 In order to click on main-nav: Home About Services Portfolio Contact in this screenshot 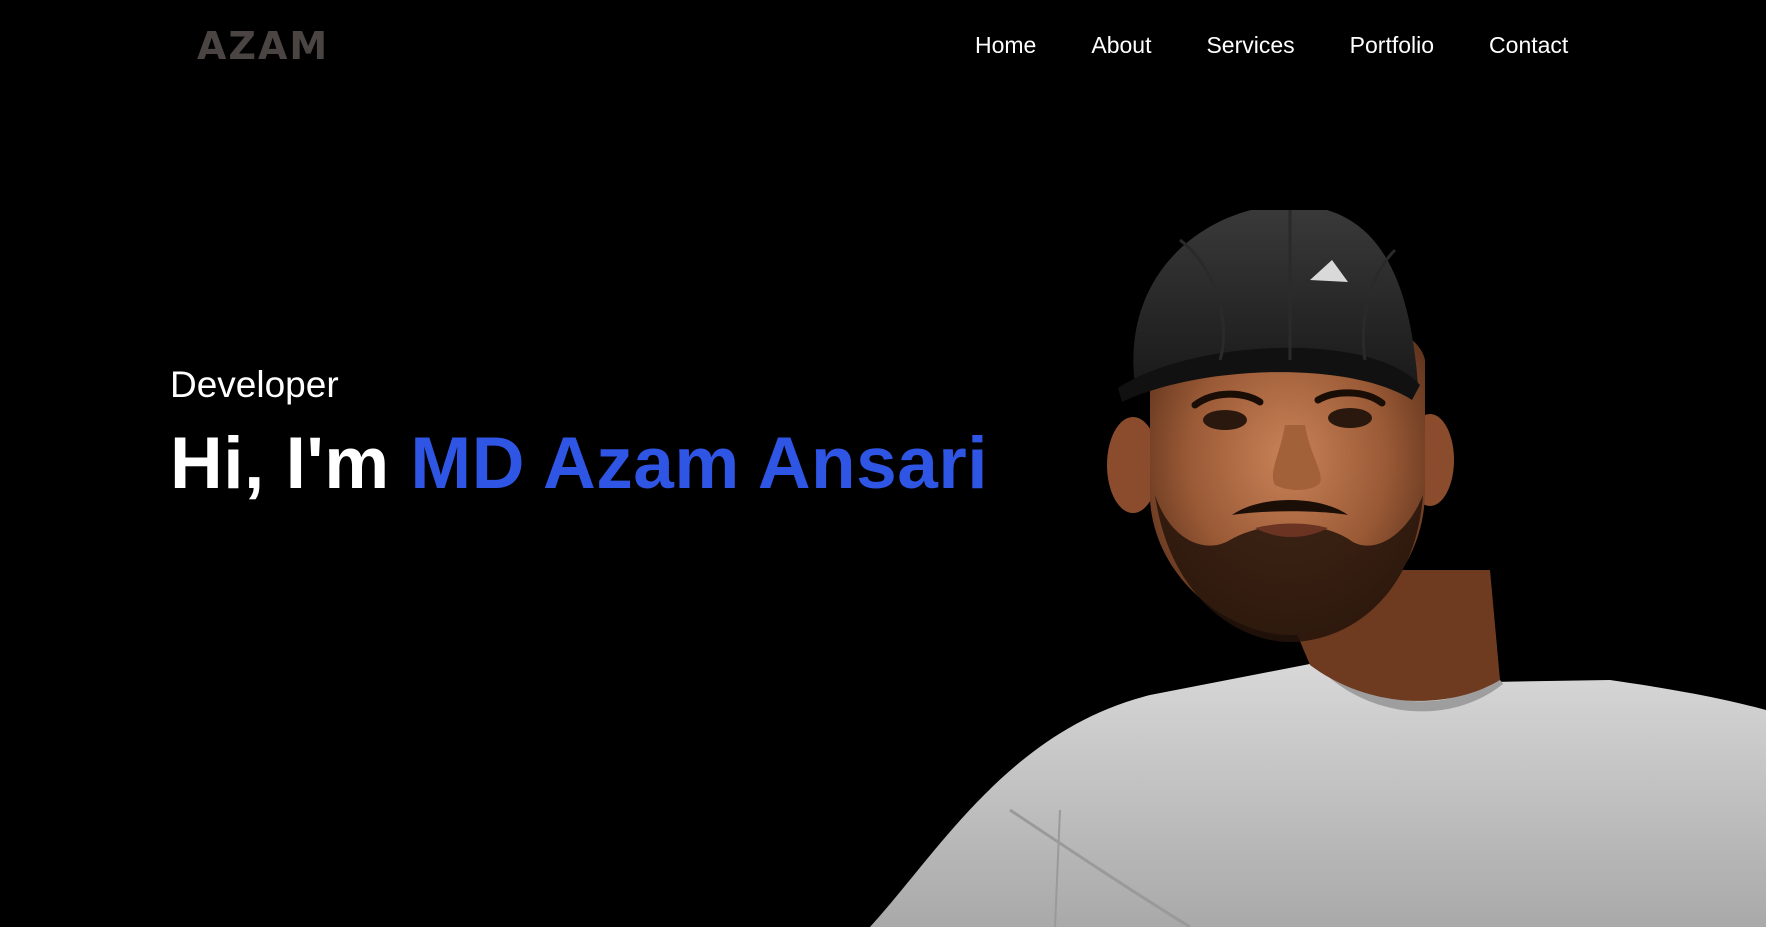, I will do `click(1271, 45)`.